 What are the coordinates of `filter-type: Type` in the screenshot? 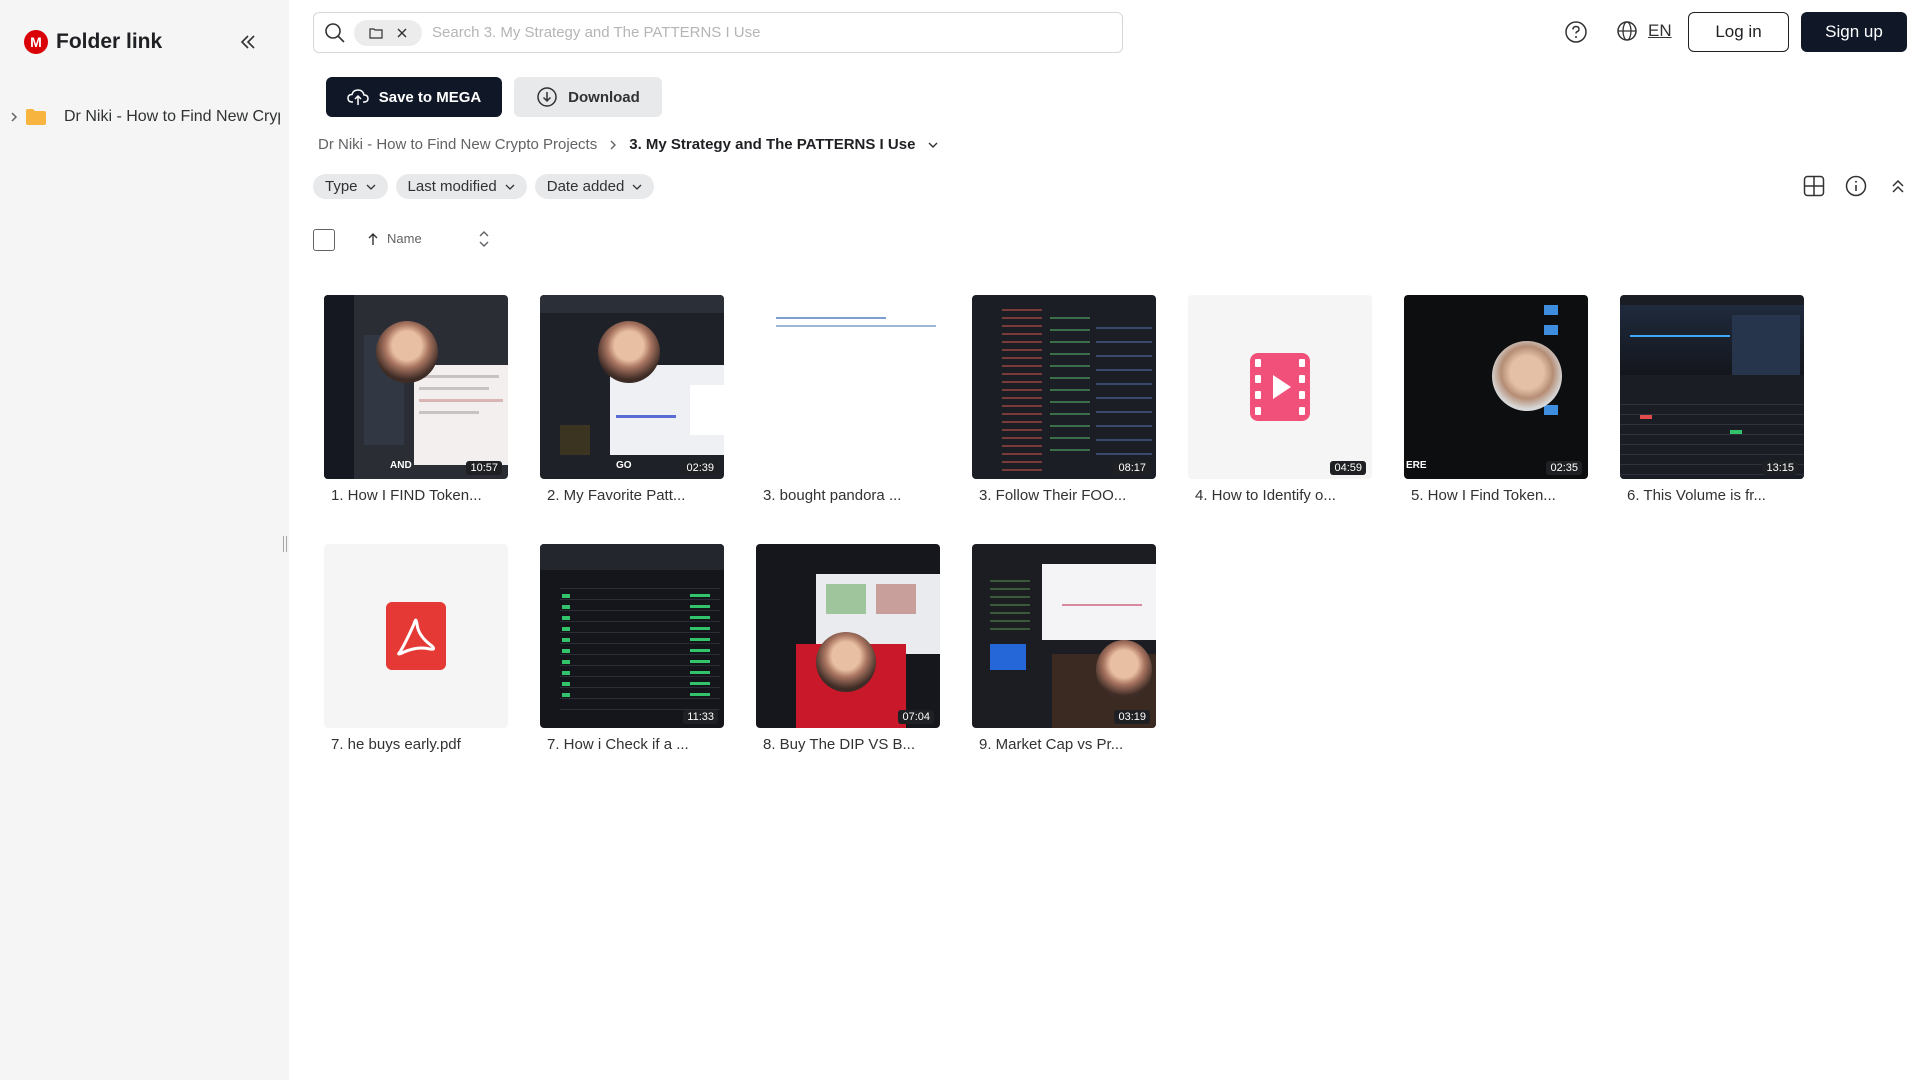 It's located at (350, 186).